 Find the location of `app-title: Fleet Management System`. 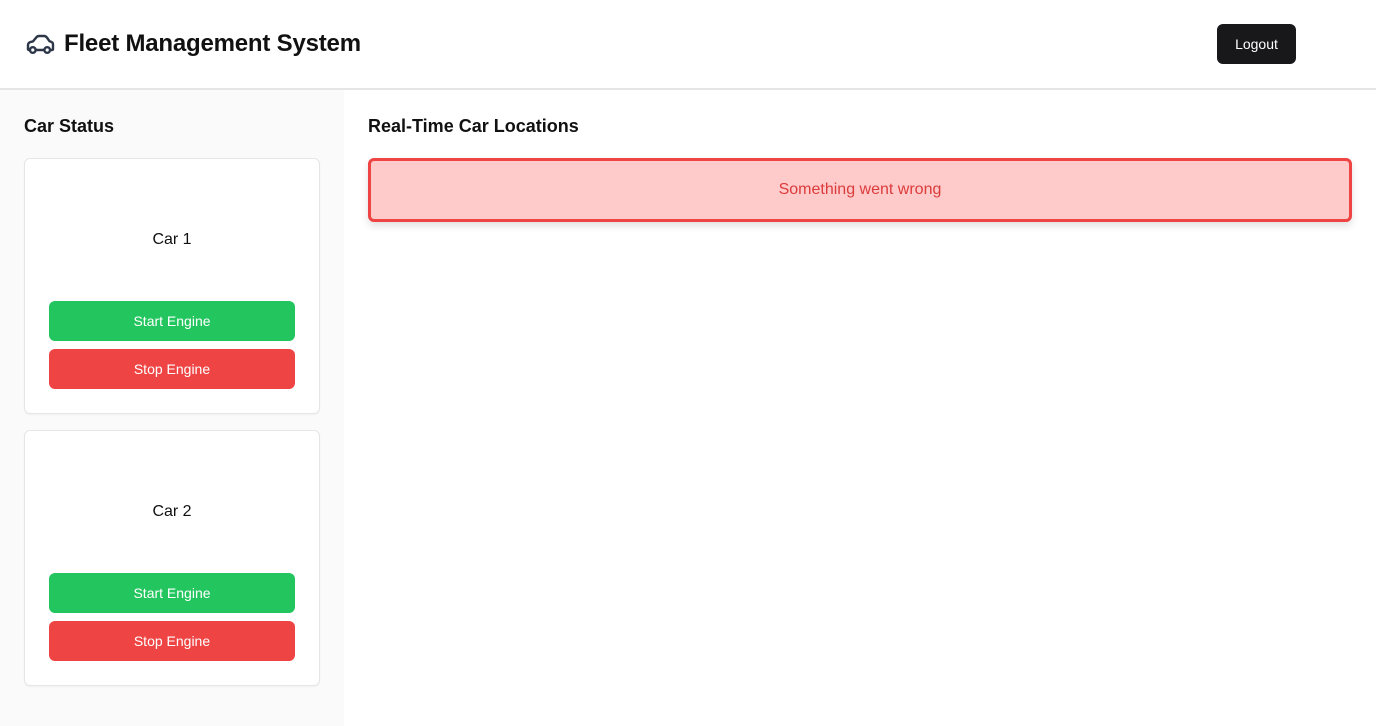

app-title: Fleet Management System is located at coordinates (212, 43).